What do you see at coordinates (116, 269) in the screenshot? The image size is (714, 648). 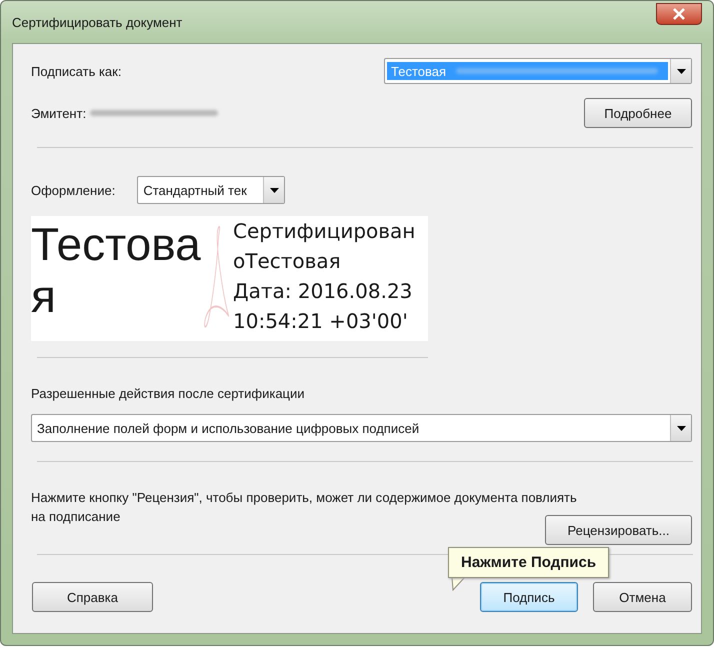 I see `signer-name: Тестова я` at bounding box center [116, 269].